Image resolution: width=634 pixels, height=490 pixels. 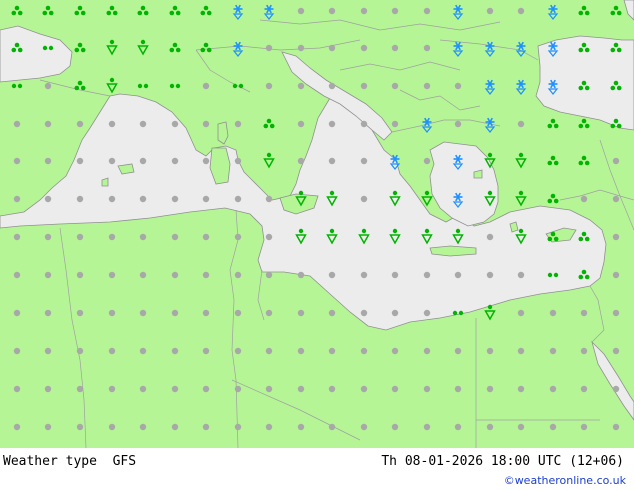 I want to click on map-caption: Weather type GFS, so click(x=70, y=461).